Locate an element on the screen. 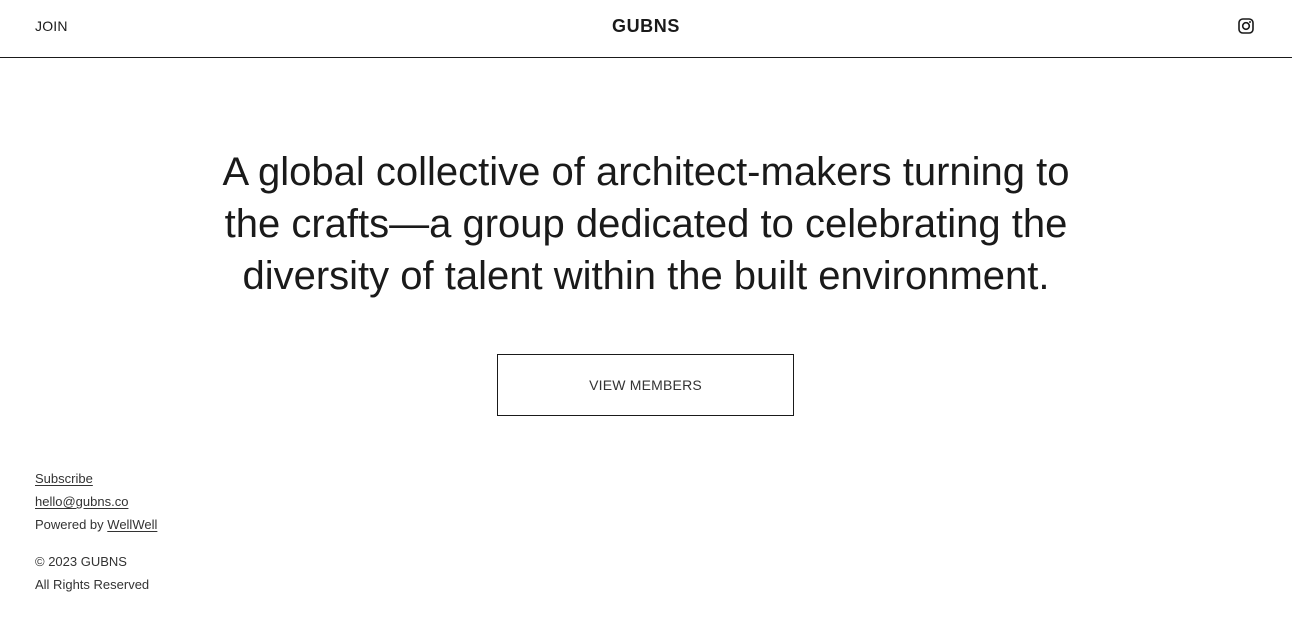 This screenshot has width=1292, height=619. site-header: JOIN GUBNS is located at coordinates (646, 29).